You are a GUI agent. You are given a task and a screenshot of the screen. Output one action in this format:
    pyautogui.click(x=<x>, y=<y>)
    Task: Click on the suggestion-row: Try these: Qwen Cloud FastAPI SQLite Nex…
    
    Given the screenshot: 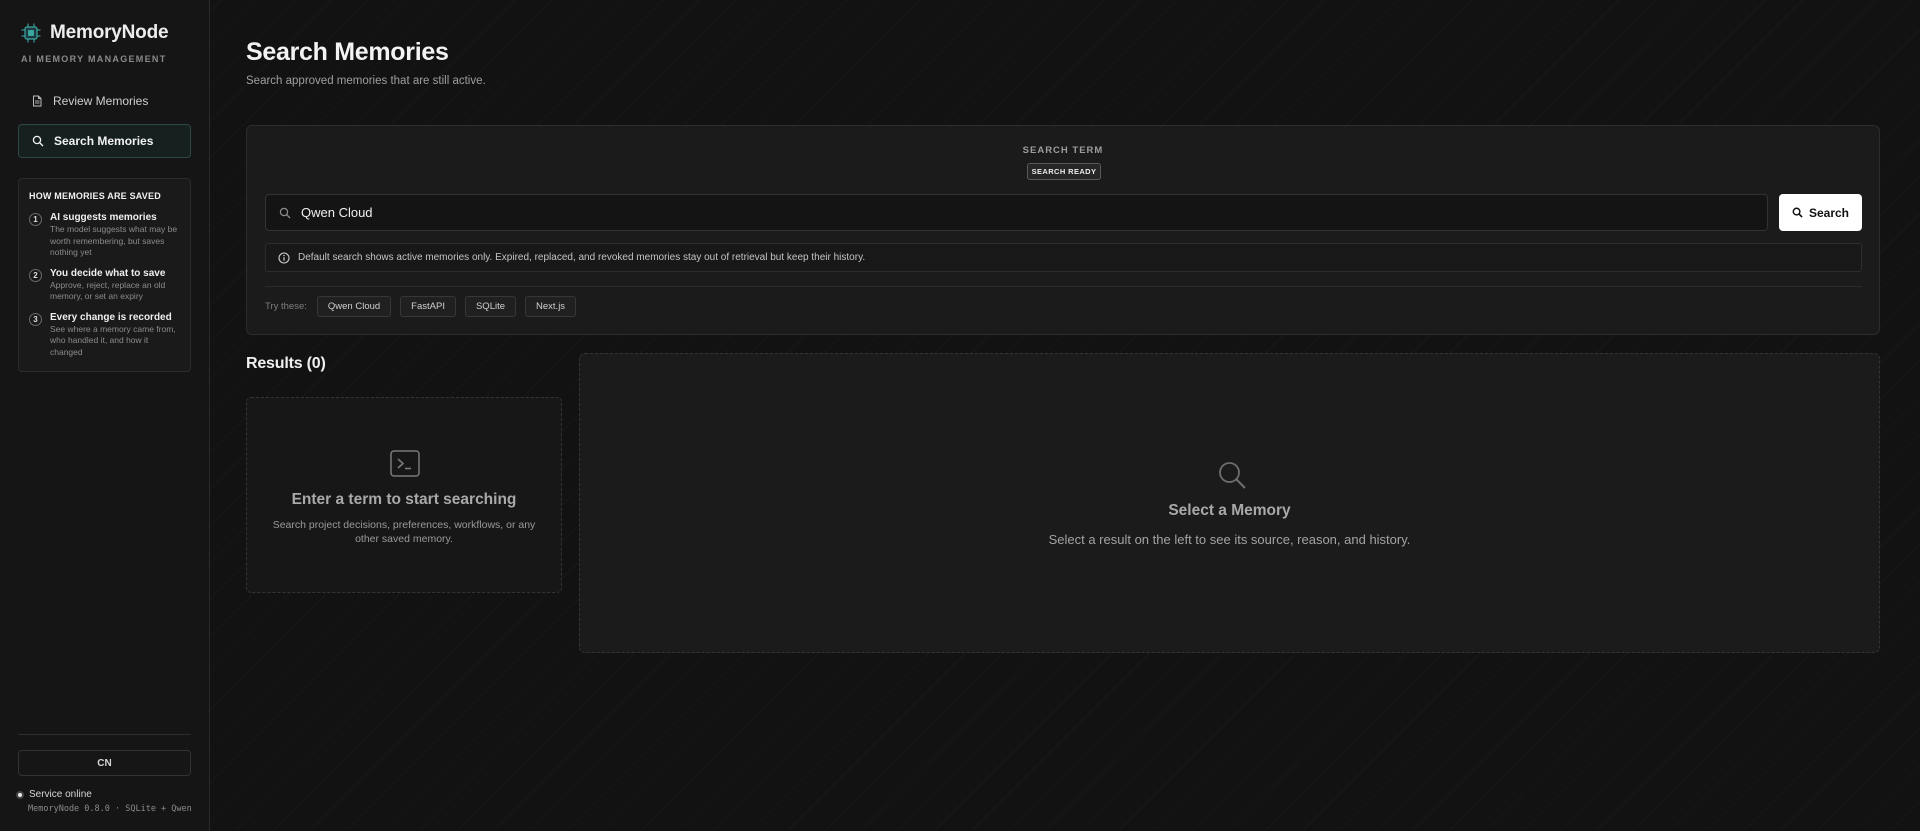 What is the action you would take?
    pyautogui.click(x=421, y=306)
    